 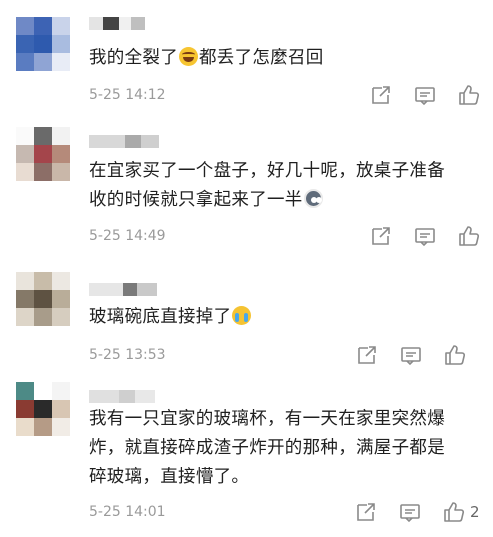 I want to click on comment-time: 5-25 14:01, so click(x=127, y=512).